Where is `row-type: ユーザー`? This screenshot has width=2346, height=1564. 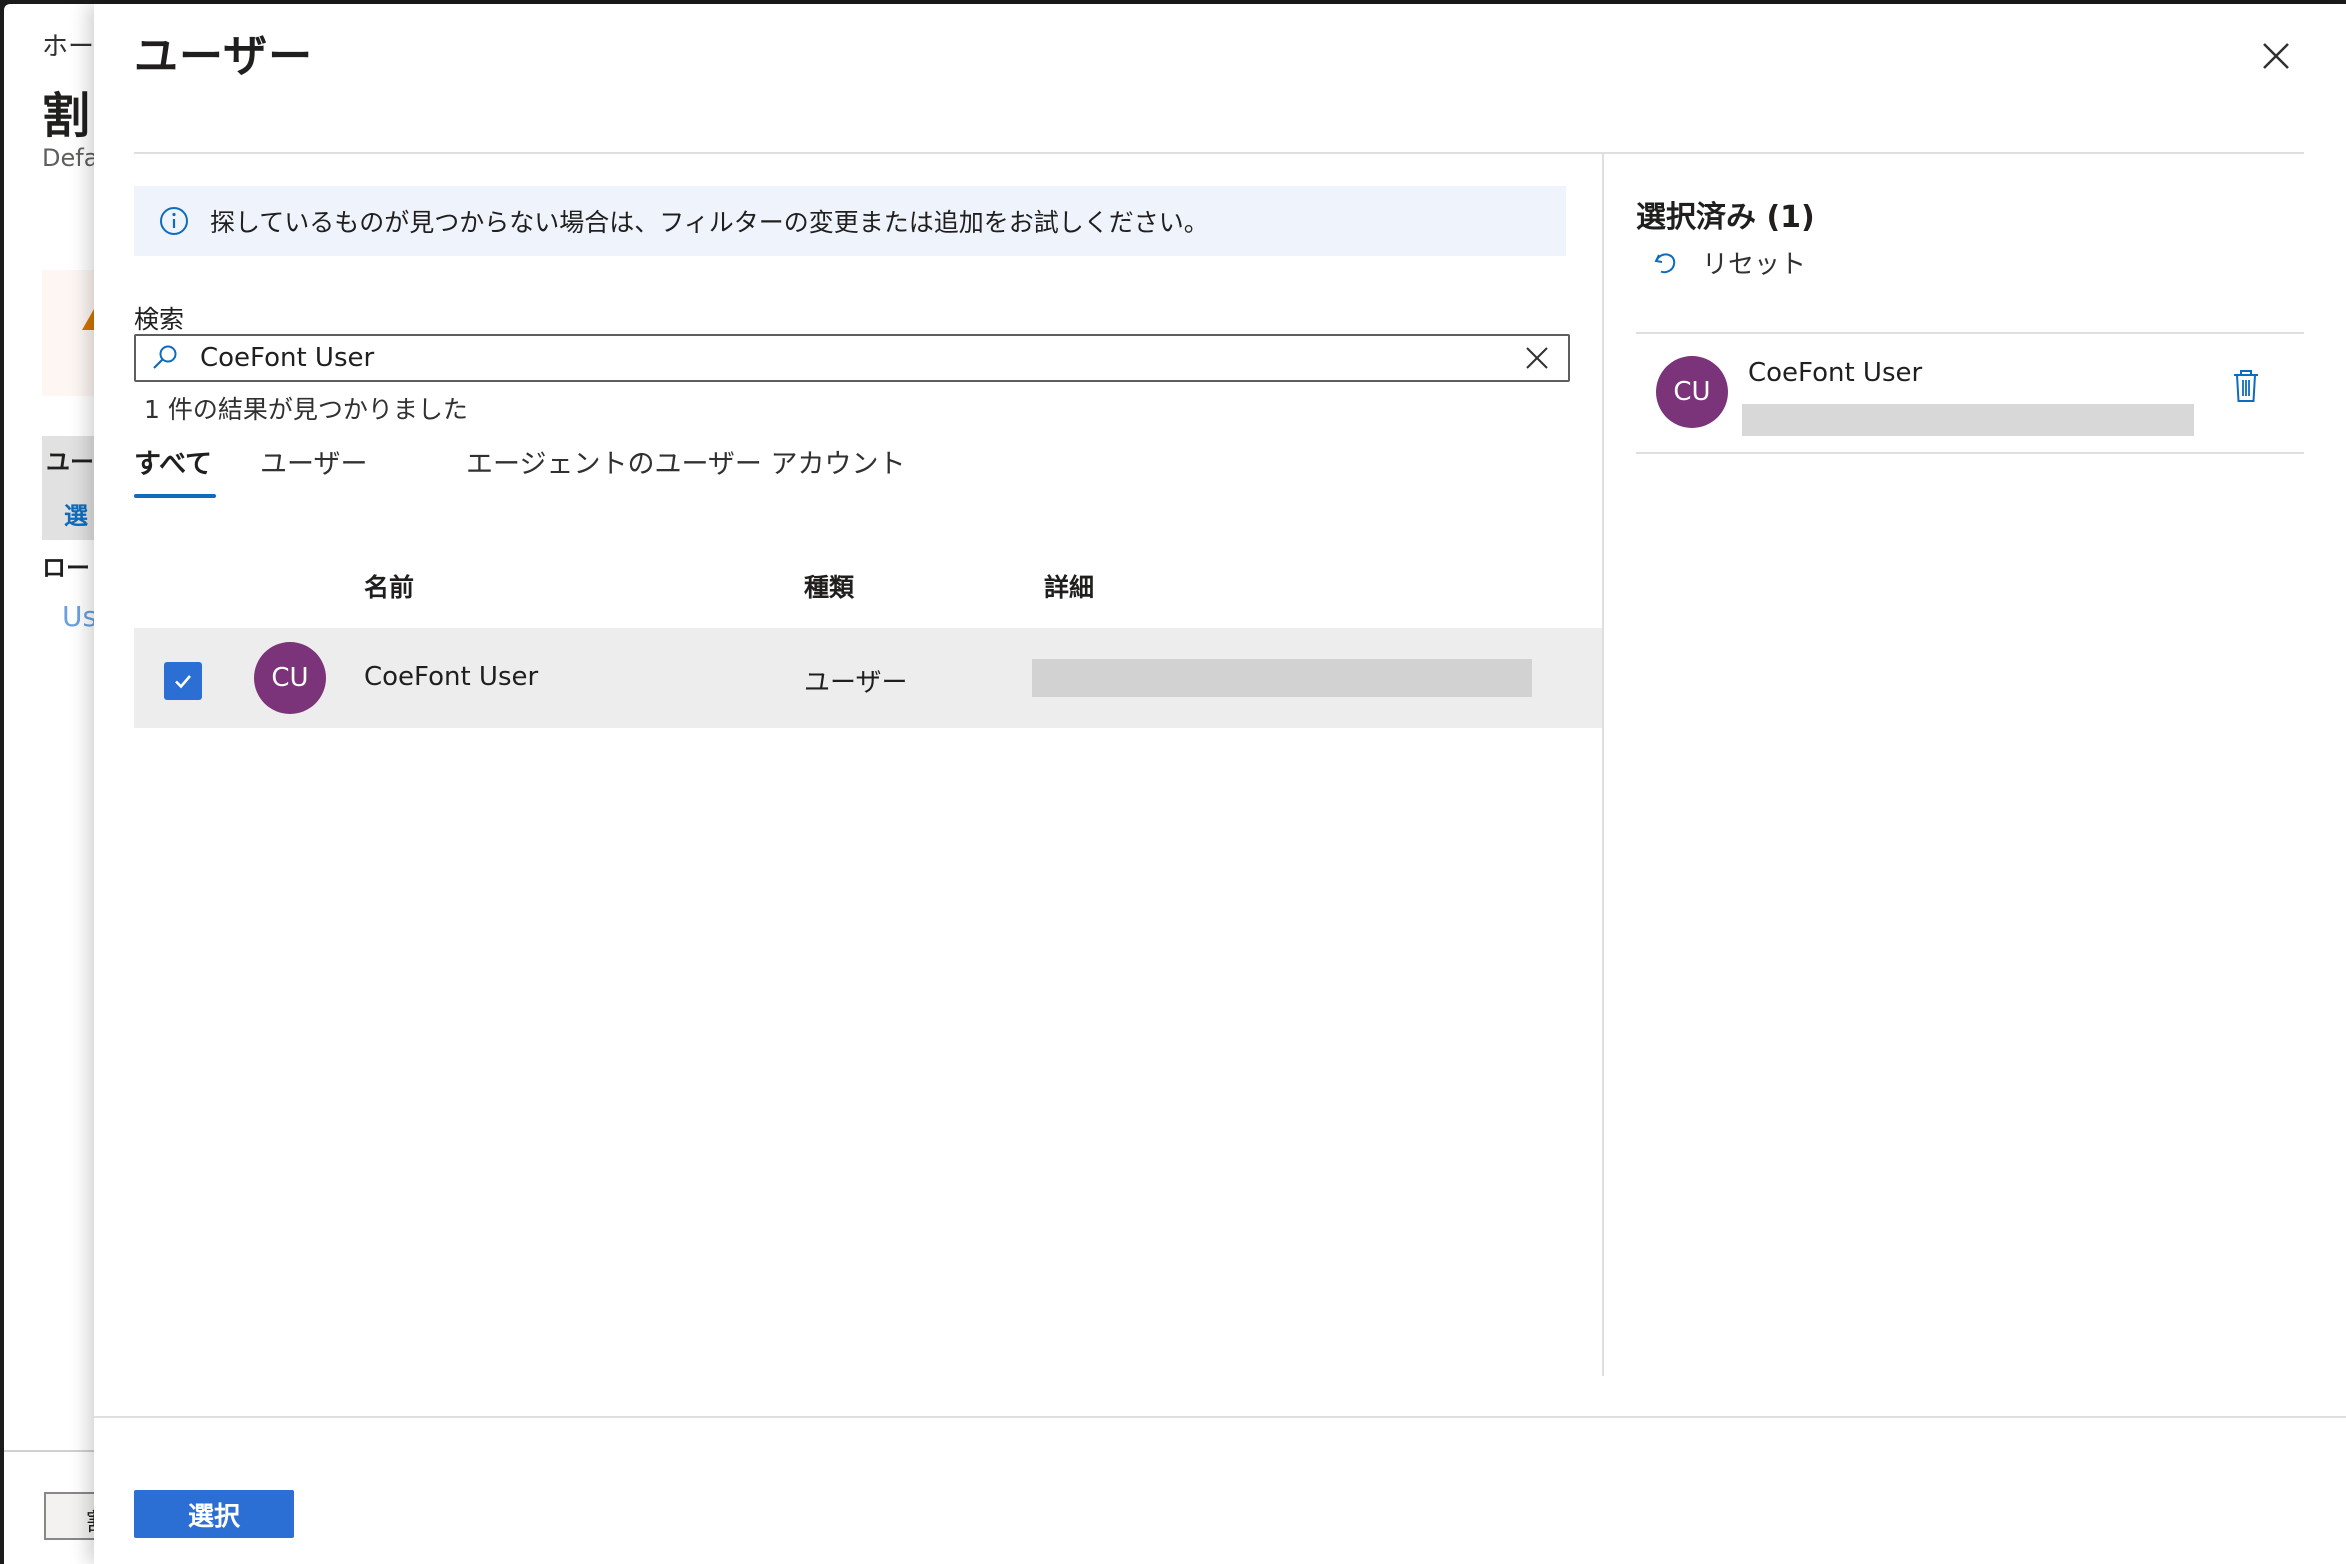
row-type: ユーザー is located at coordinates (856, 683).